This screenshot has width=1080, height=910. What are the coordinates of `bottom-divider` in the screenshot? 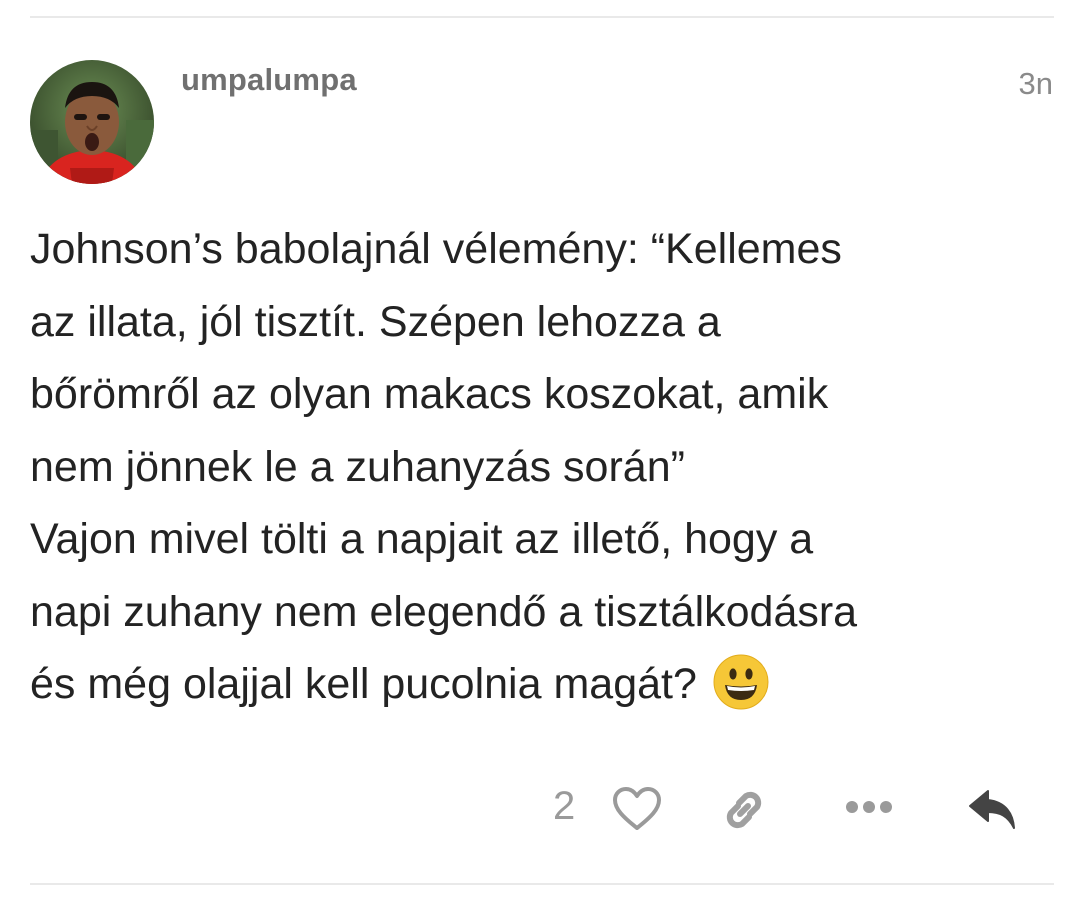 It's located at (542, 884).